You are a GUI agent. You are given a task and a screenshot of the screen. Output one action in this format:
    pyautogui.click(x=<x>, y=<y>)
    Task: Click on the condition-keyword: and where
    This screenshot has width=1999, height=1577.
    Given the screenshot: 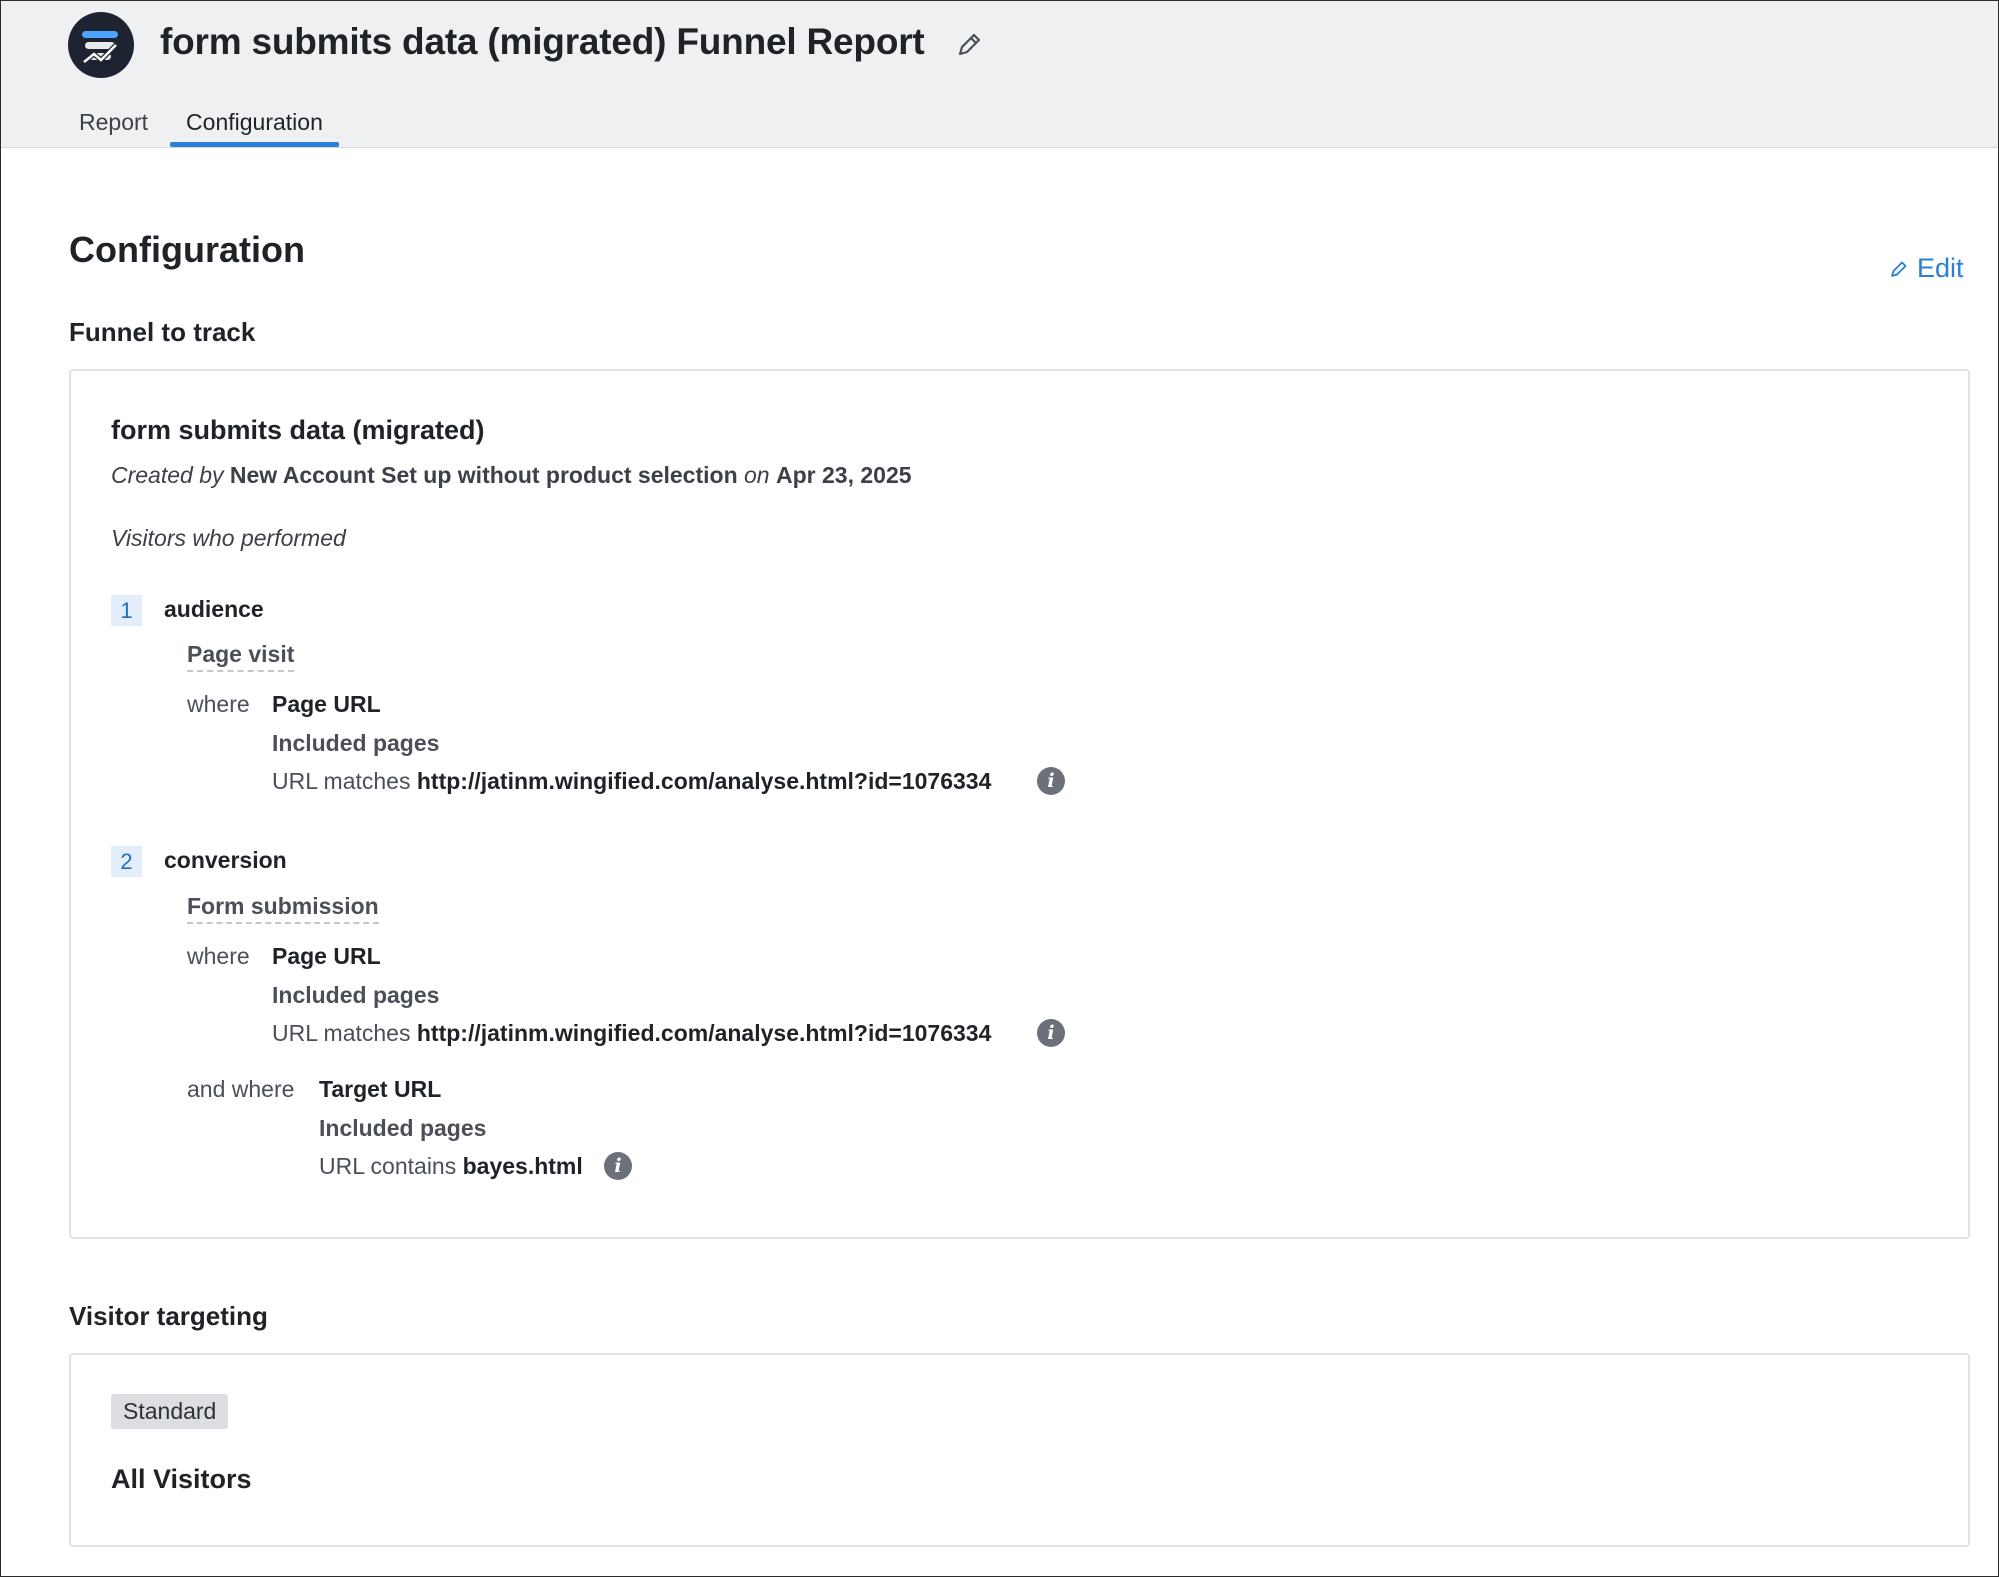 What is the action you would take?
    pyautogui.click(x=241, y=1089)
    